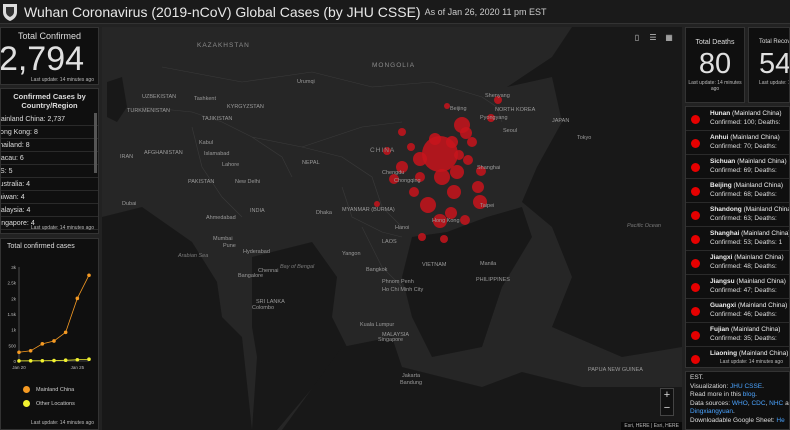 This screenshot has height=430, width=790. I want to click on country-count: 6, so click(21, 158).